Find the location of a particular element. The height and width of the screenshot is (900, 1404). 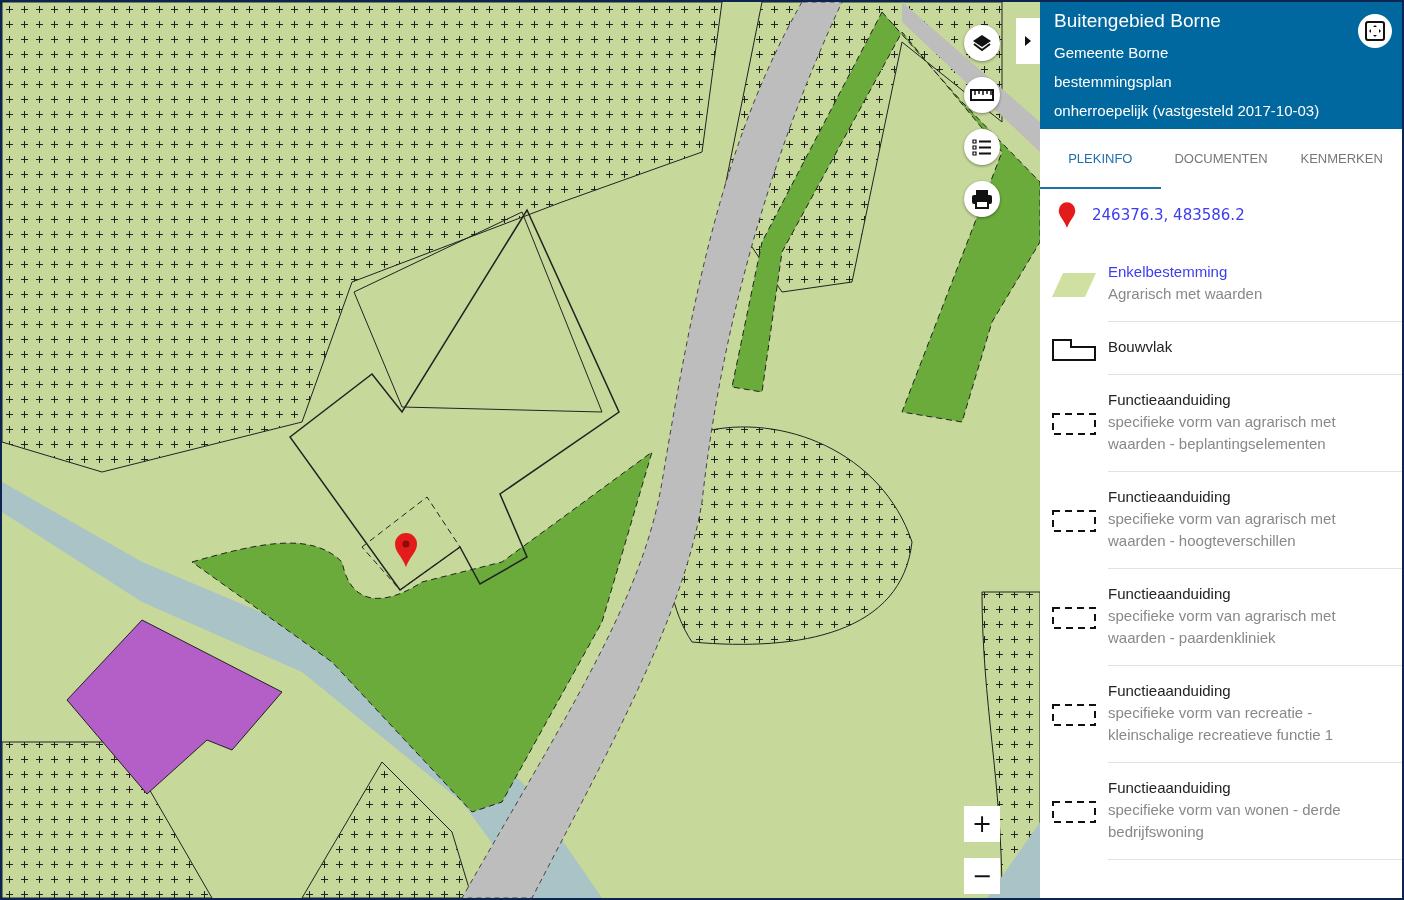

parallelogram-icon is located at coordinates (1074, 284).